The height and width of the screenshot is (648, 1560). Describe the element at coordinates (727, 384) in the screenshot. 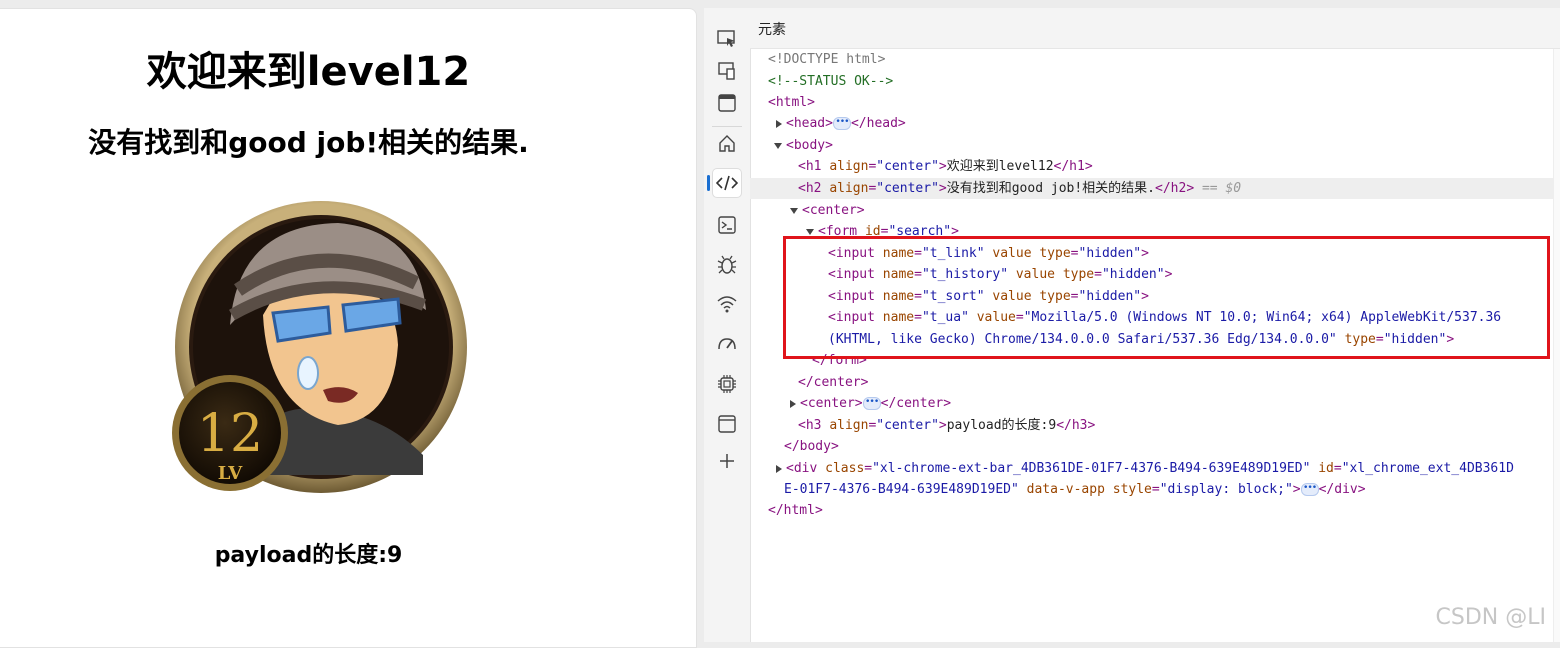

I see `memory-chip-icon` at that location.